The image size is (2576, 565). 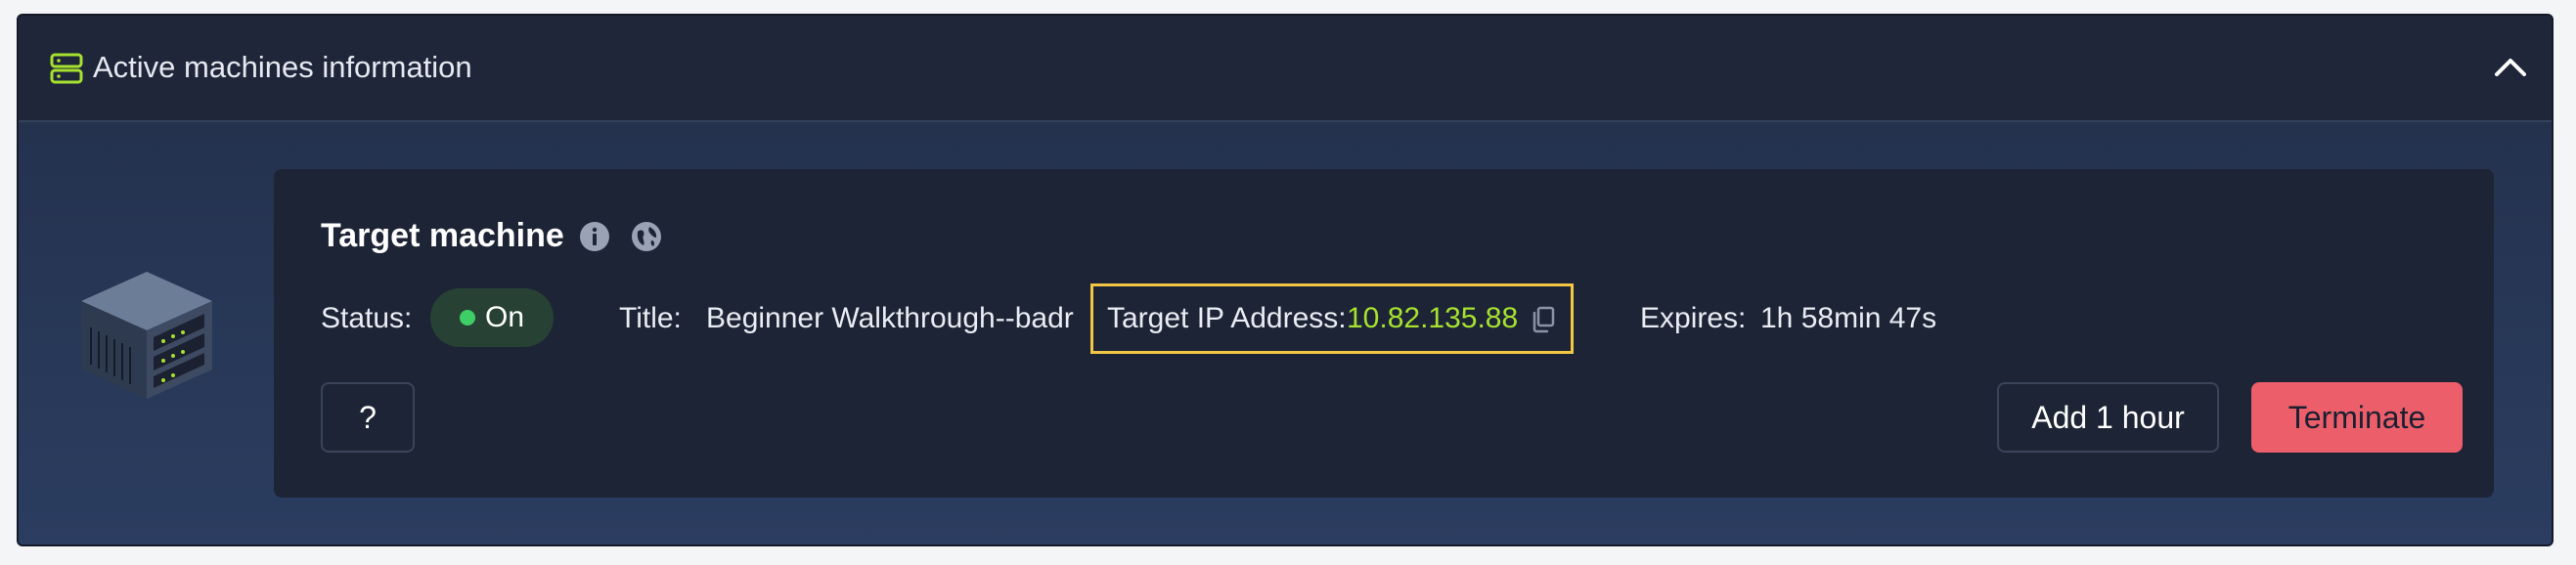 What do you see at coordinates (367, 318) in the screenshot?
I see `status-label: Status:` at bounding box center [367, 318].